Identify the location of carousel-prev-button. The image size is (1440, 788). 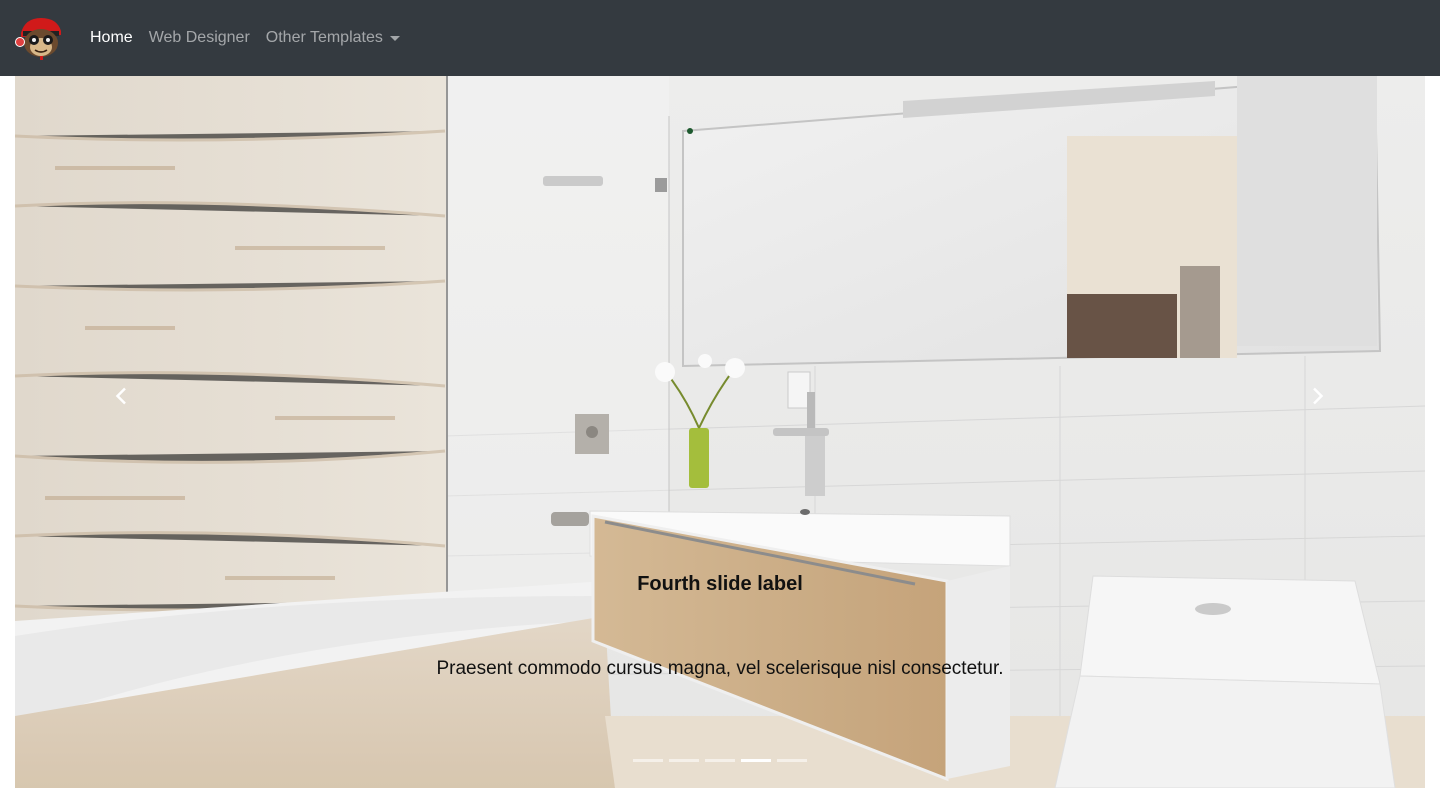
(120, 396).